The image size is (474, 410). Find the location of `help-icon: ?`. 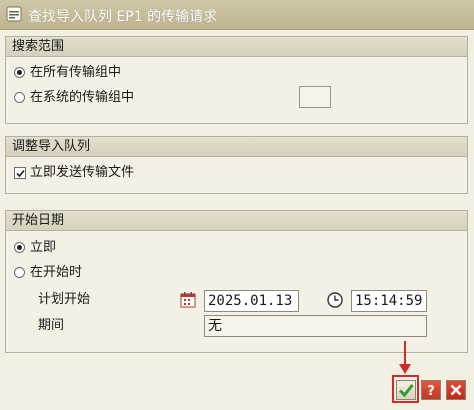

help-icon: ? is located at coordinates (431, 391).